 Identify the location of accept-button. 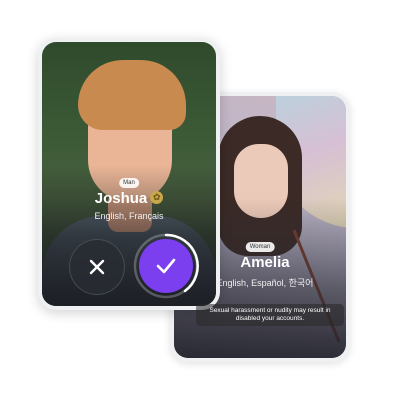
(166, 266).